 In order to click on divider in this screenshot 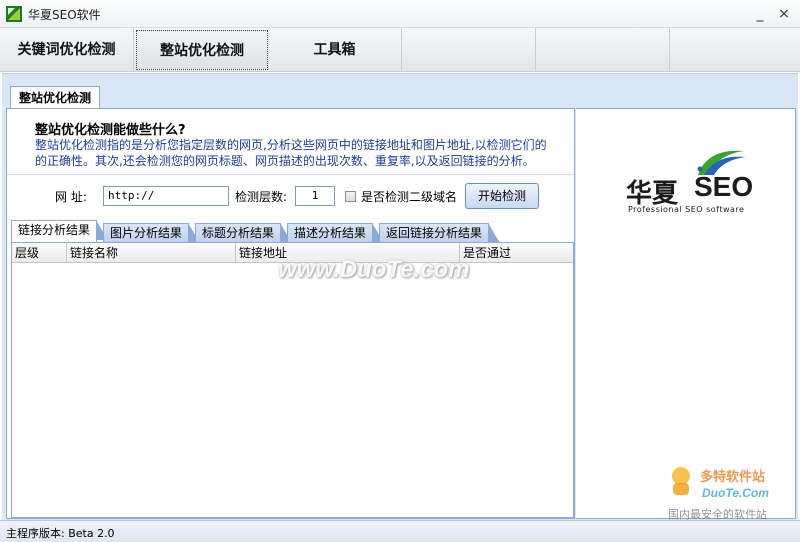, I will do `click(290, 174)`.